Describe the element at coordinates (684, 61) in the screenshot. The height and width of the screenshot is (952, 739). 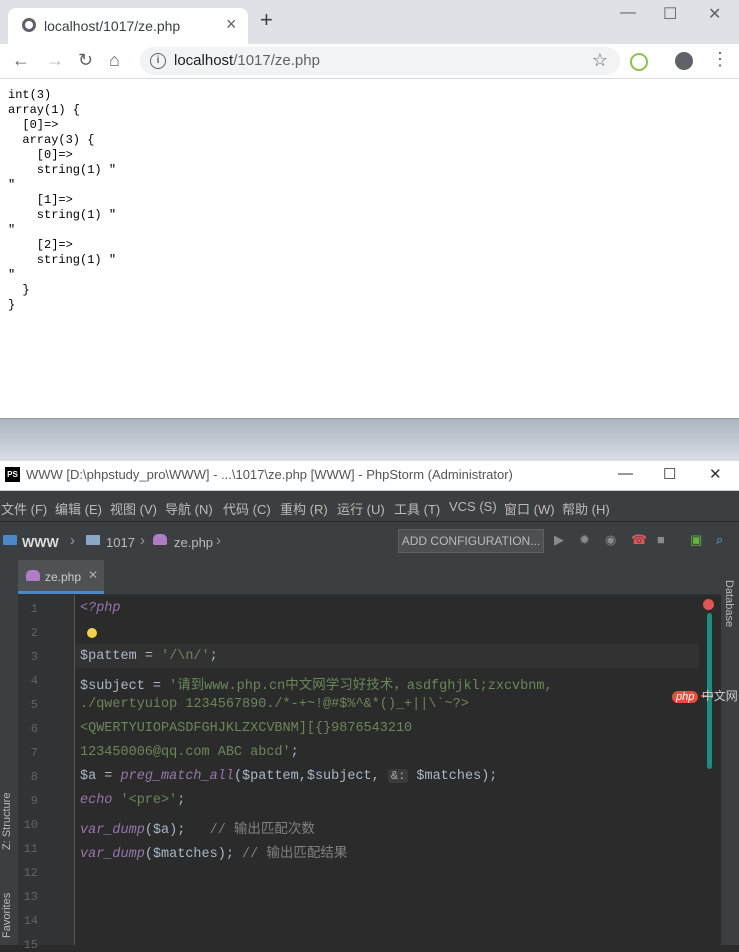
I see `profile-avatar-icon` at that location.